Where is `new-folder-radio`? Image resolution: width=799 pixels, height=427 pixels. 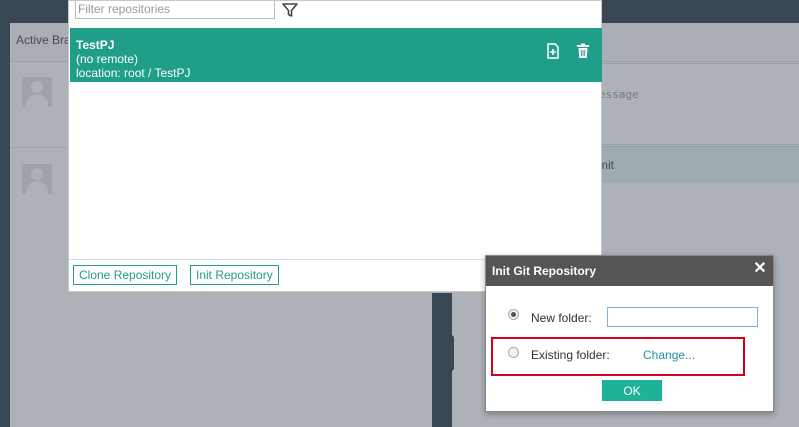 new-folder-radio is located at coordinates (513, 314).